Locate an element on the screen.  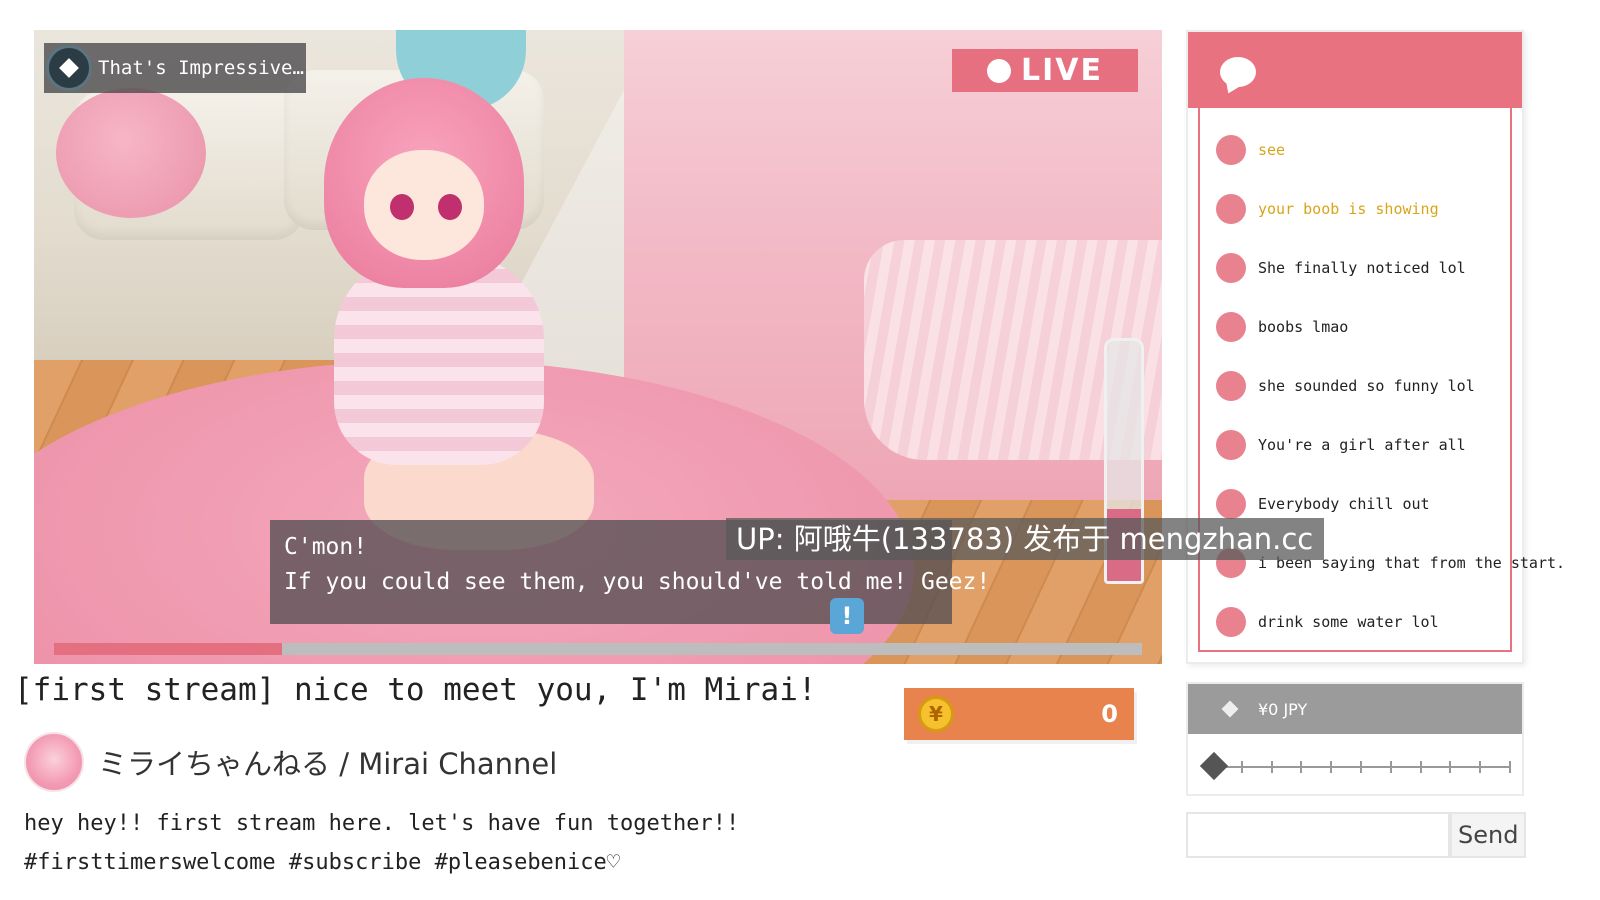
chat-message: boobs lmao is located at coordinates (1282, 327).